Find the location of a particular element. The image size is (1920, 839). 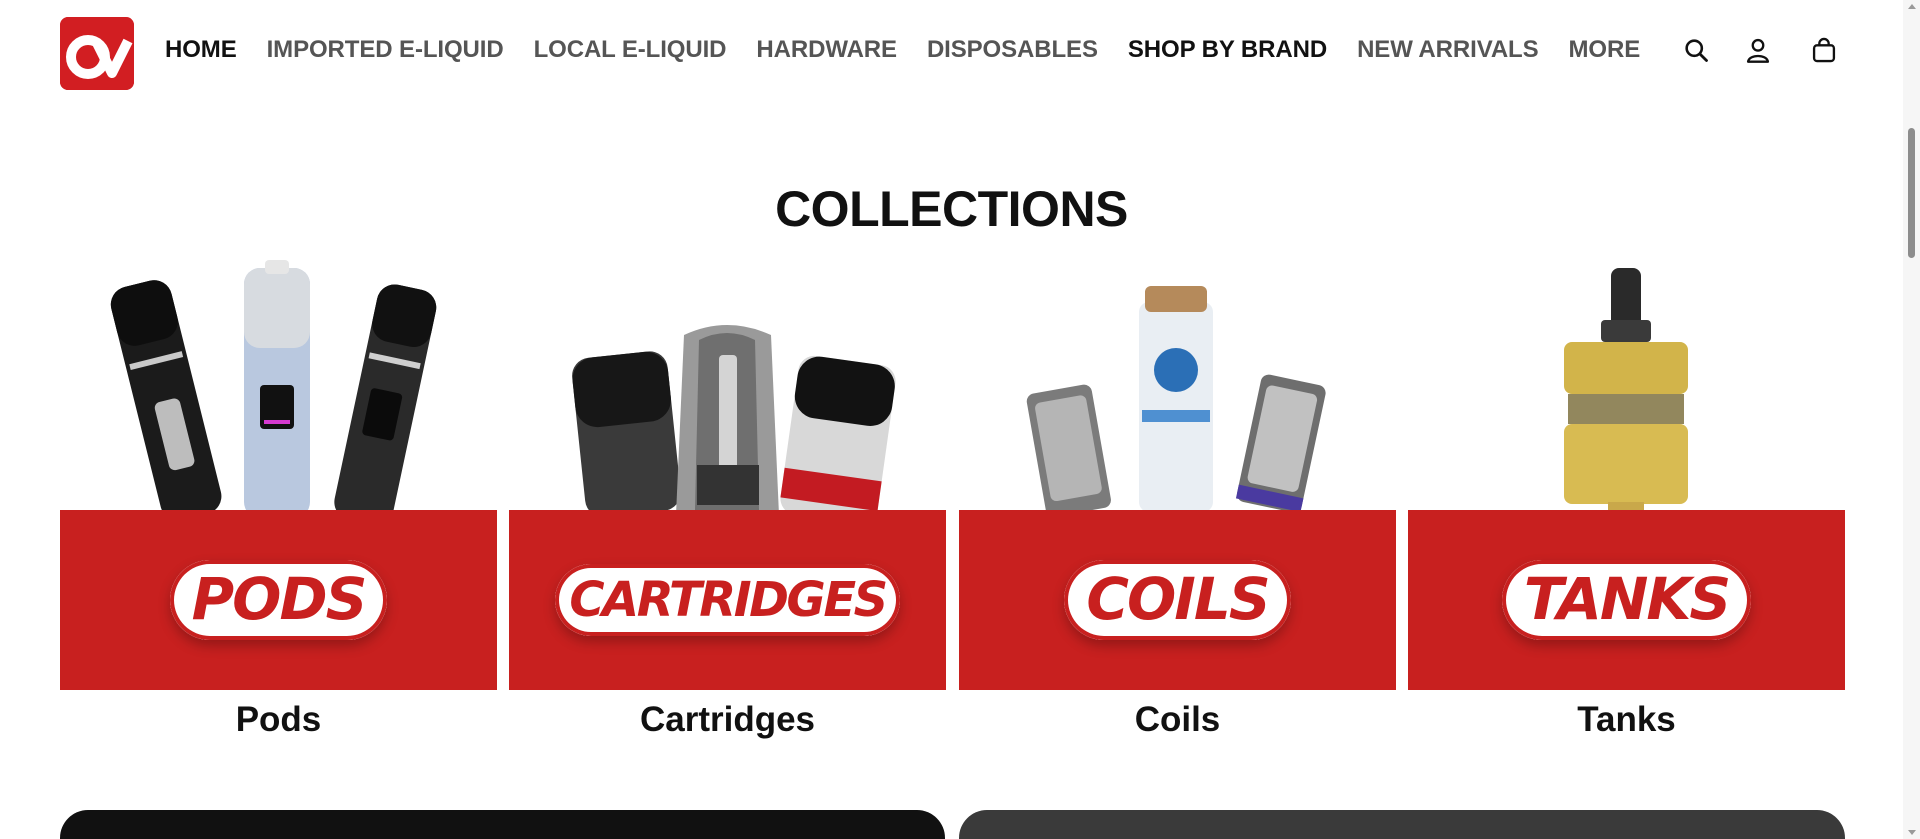

scroll-thumb is located at coordinates (1911, 193).